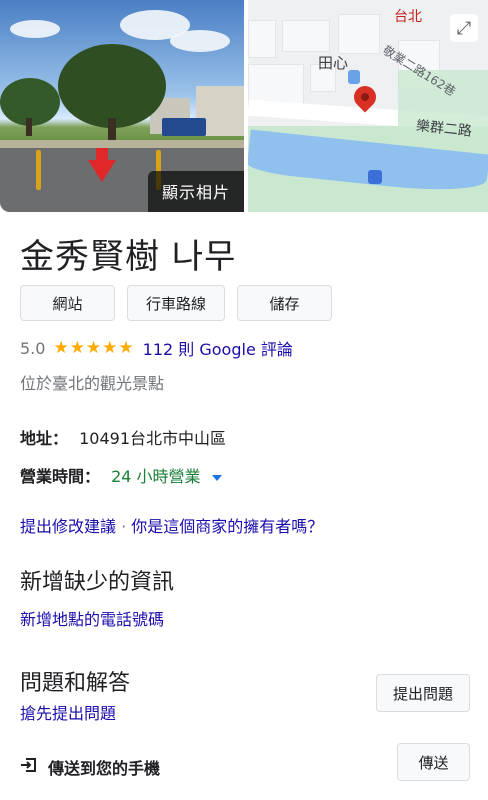  What do you see at coordinates (333, 63) in the screenshot?
I see `map-label-district: 田心` at bounding box center [333, 63].